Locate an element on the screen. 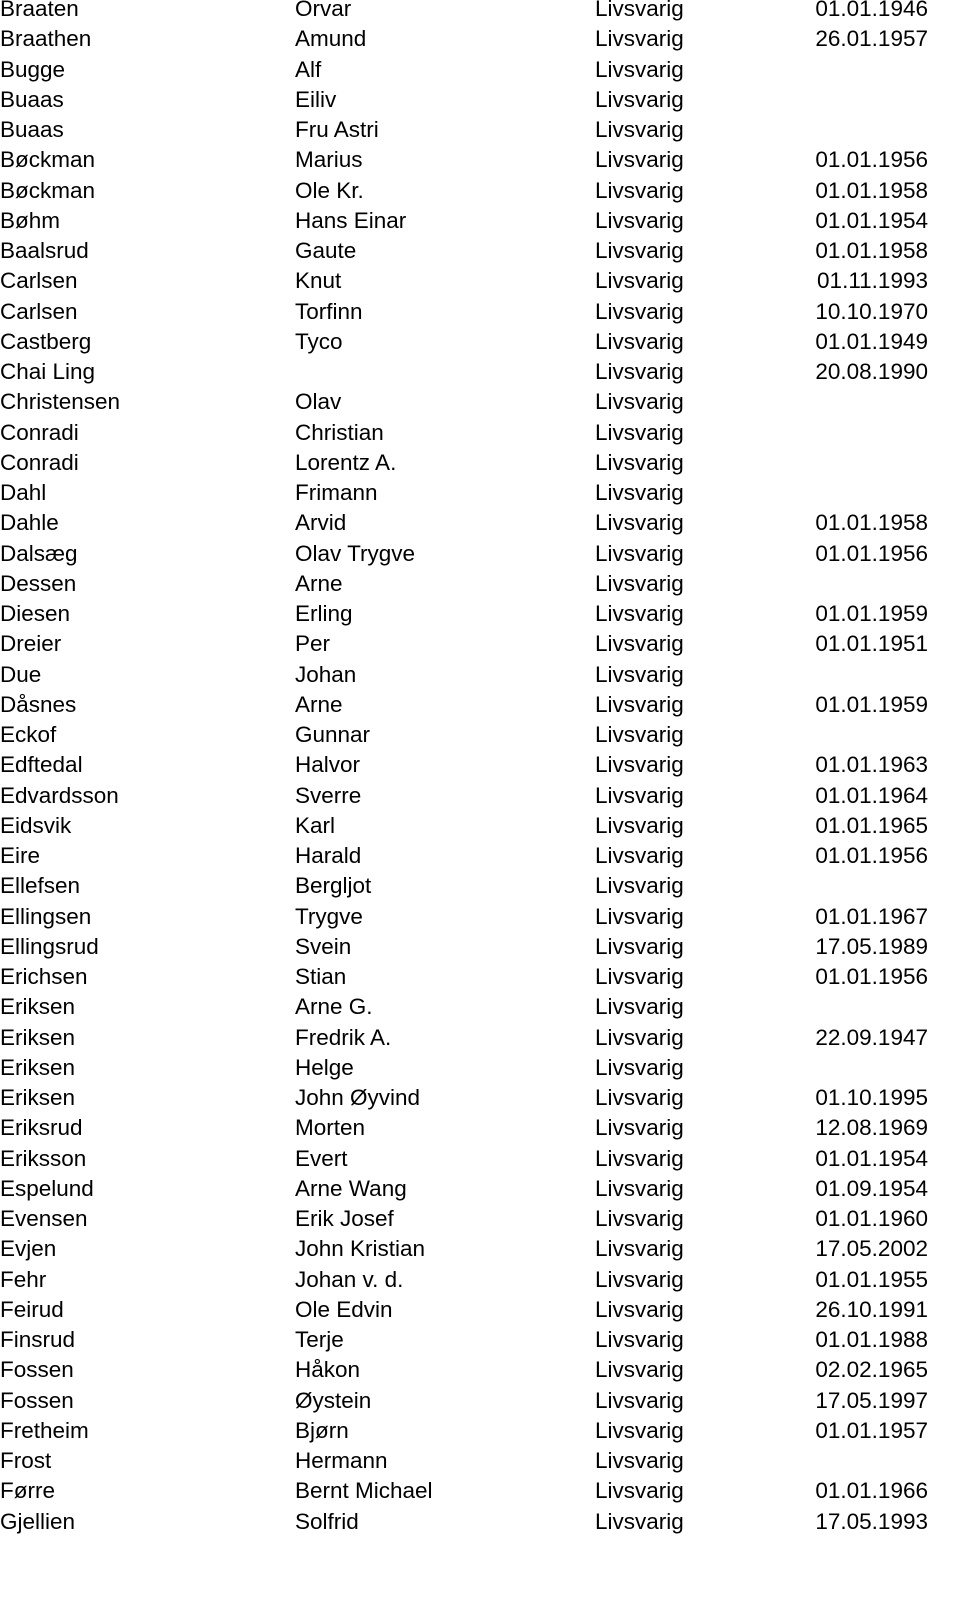 The height and width of the screenshot is (1617, 960). table-row: Frost Hermann Livsvarig is located at coordinates (480, 1461).